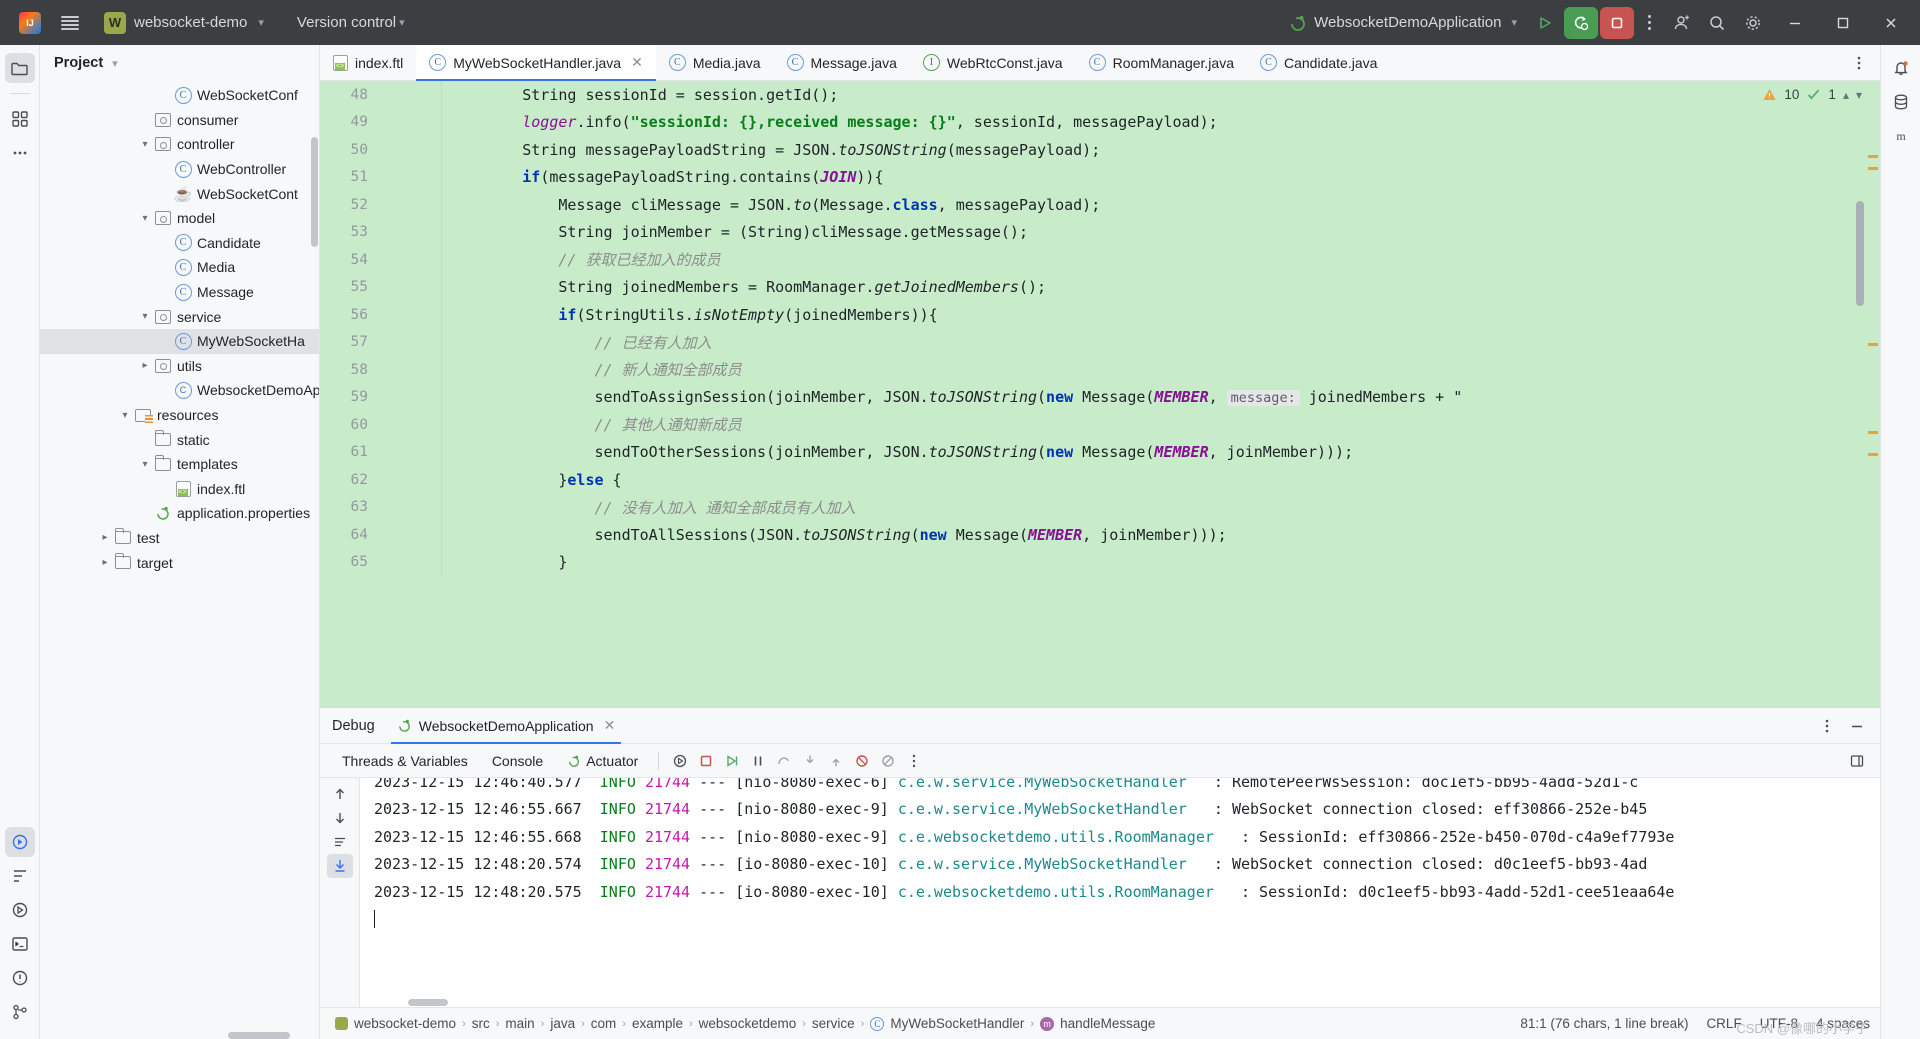 The height and width of the screenshot is (1039, 1920). I want to click on project-folder-icon, so click(19, 68).